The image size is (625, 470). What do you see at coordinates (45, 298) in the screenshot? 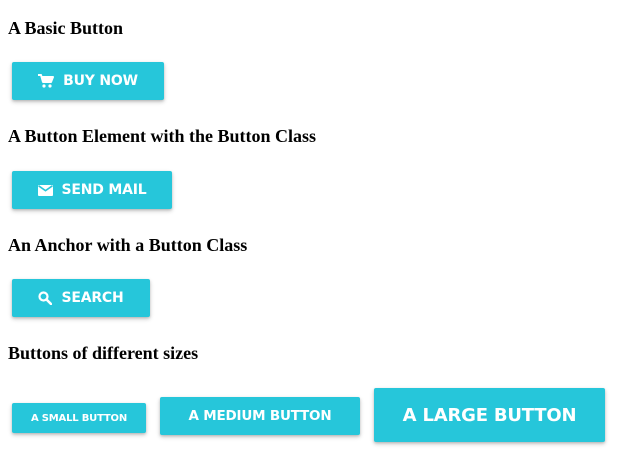
I see `search-icon` at bounding box center [45, 298].